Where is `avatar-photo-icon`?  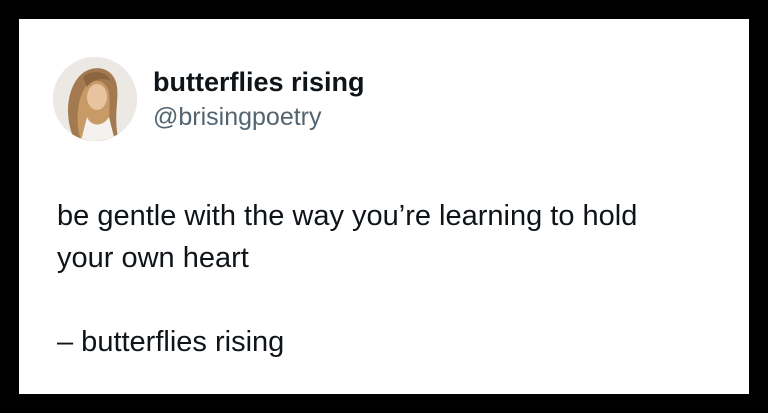
avatar-photo-icon is located at coordinates (95, 99).